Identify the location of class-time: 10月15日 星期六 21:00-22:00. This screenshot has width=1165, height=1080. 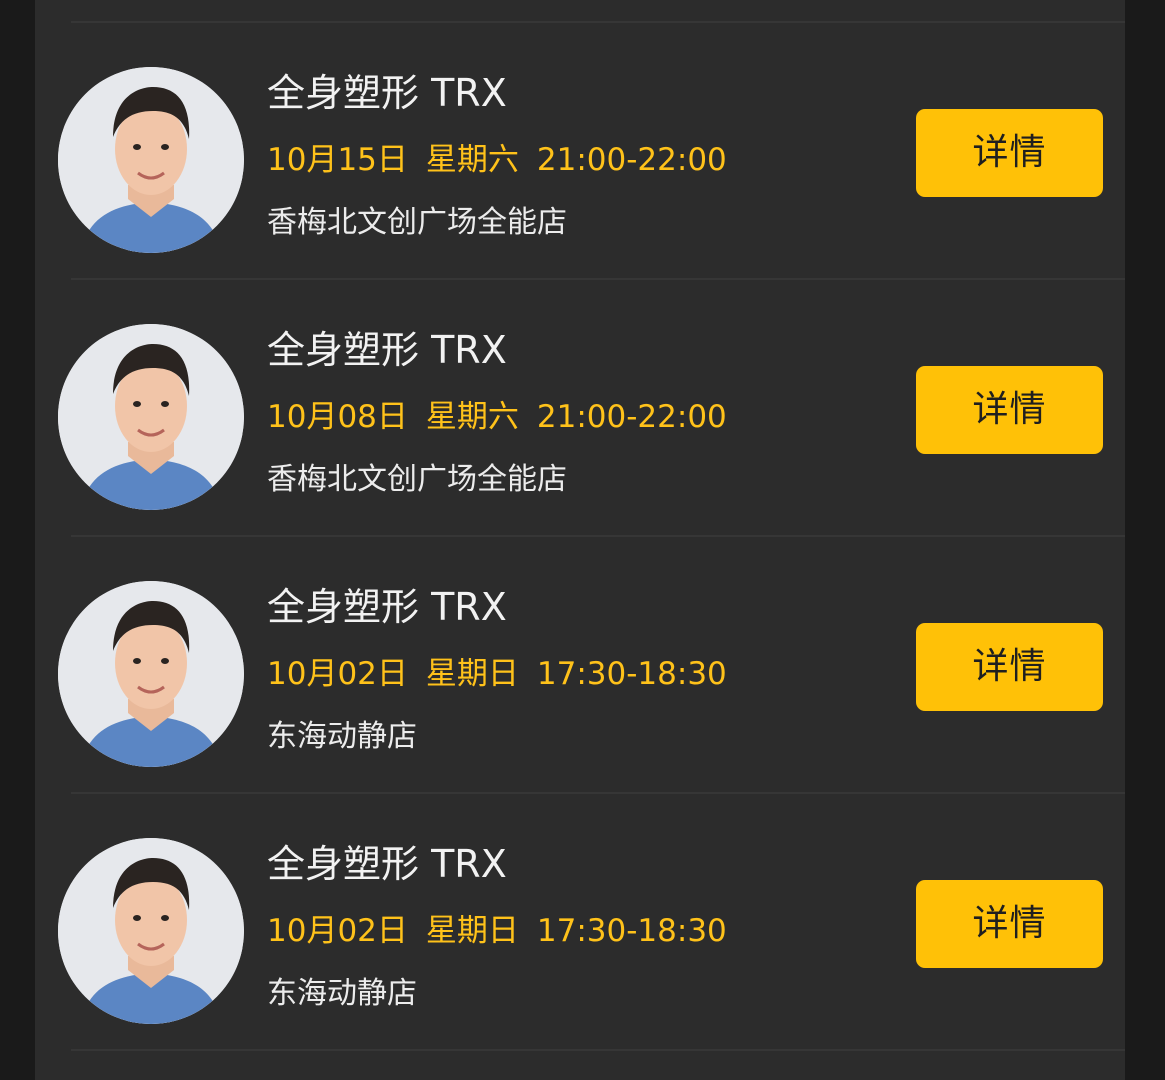
(497, 160).